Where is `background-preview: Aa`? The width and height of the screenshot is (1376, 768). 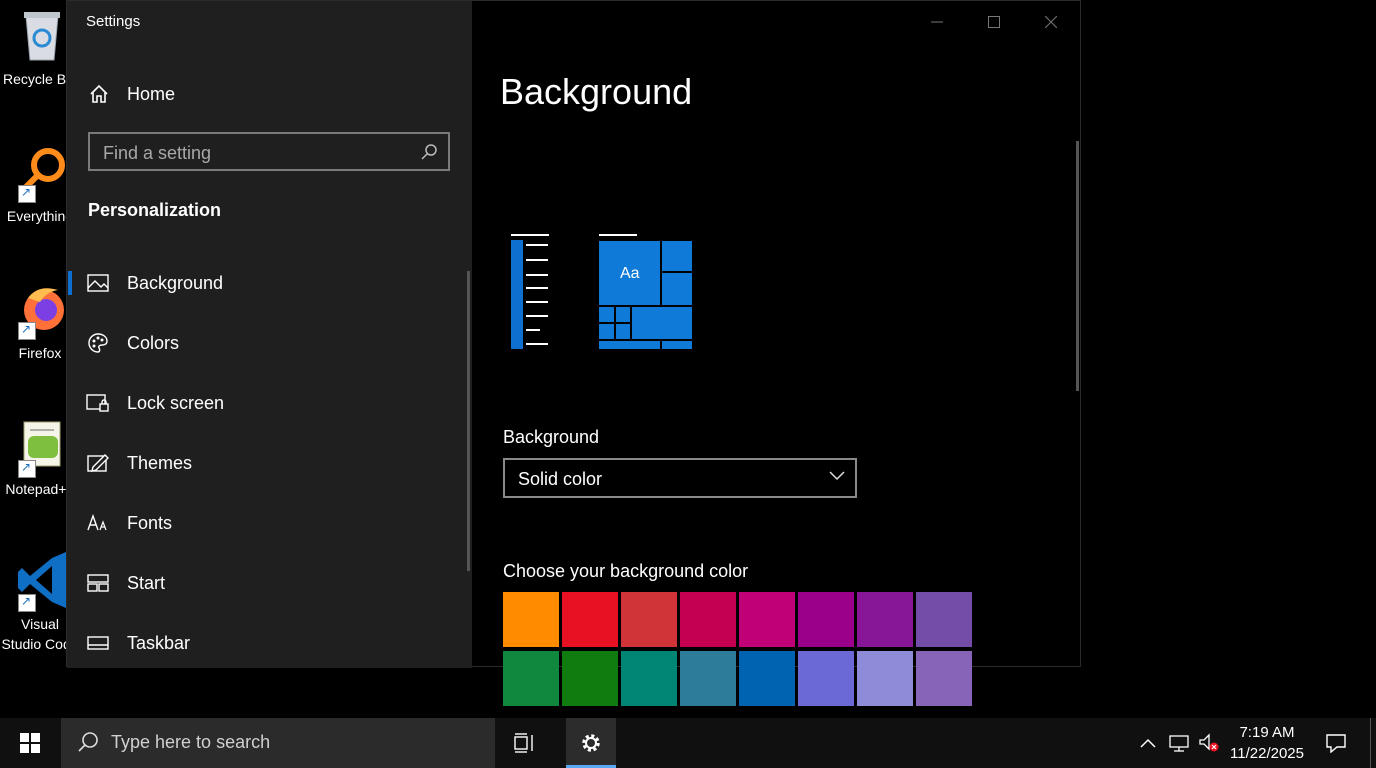
background-preview: Aa is located at coordinates (602, 294).